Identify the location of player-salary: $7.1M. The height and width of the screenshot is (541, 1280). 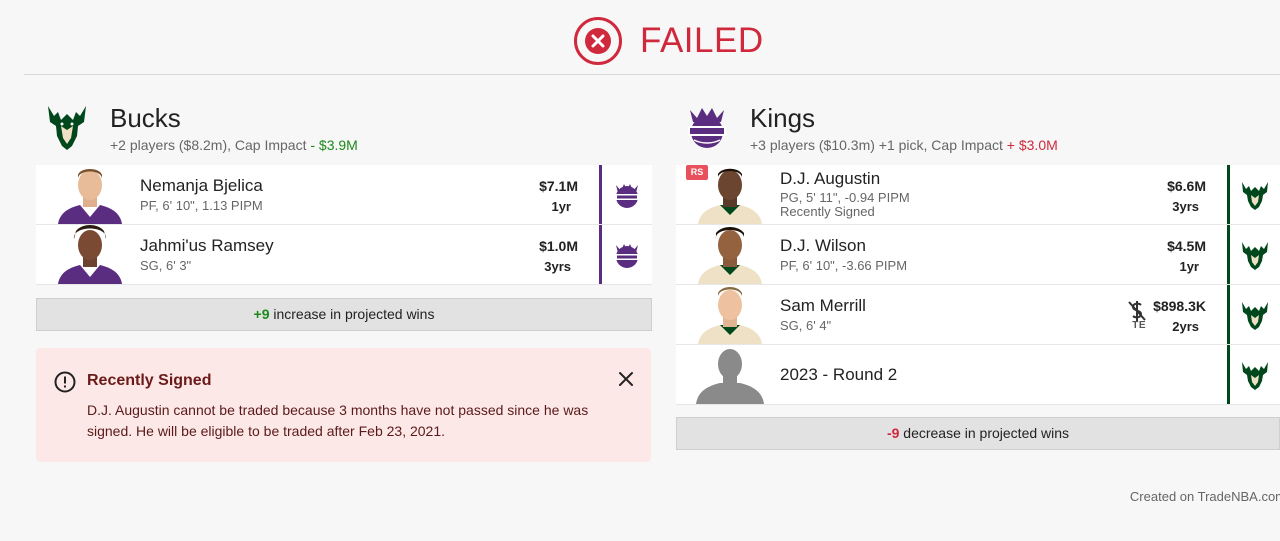
(558, 186).